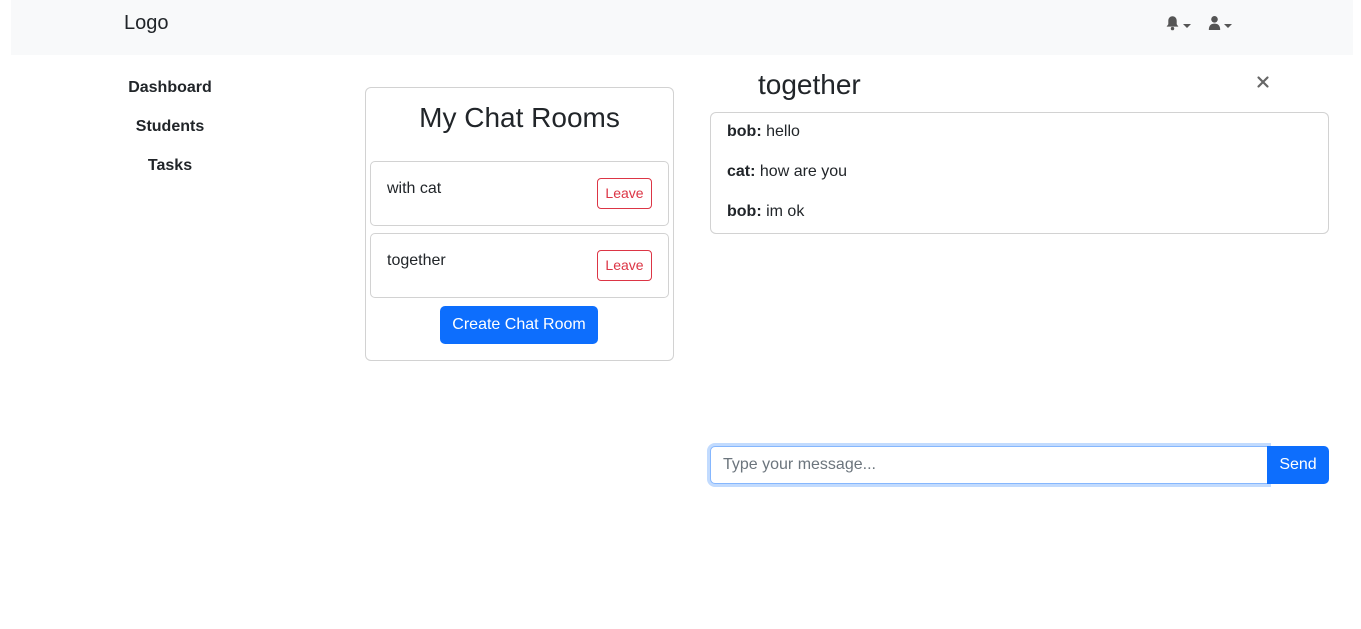 The width and height of the screenshot is (1361, 629). What do you see at coordinates (519, 265) in the screenshot?
I see `chat-room-item: together Leave` at bounding box center [519, 265].